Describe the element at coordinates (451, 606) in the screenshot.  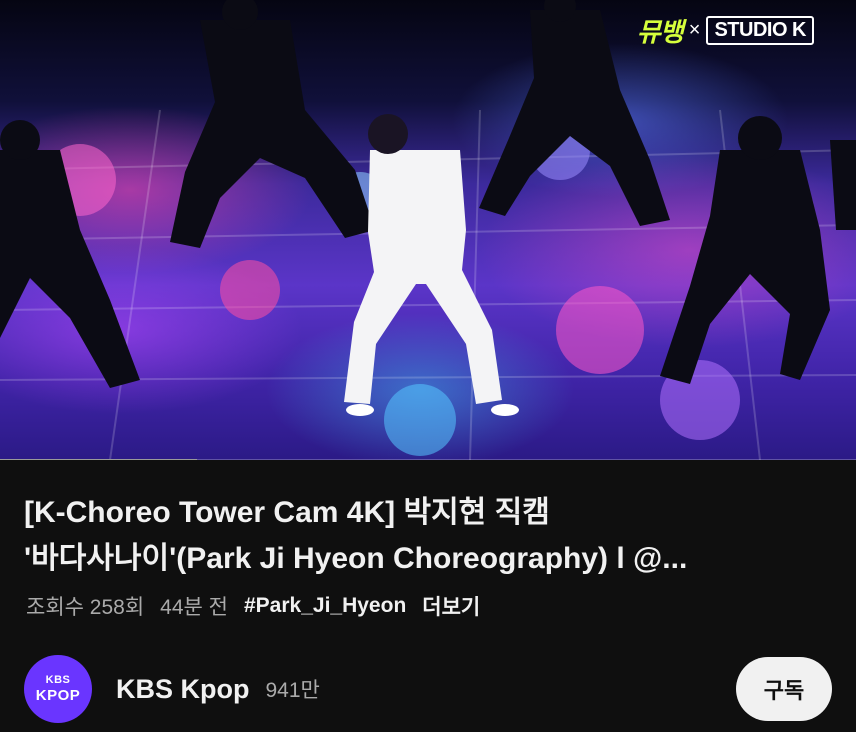
I see `more-button: 더보기` at that location.